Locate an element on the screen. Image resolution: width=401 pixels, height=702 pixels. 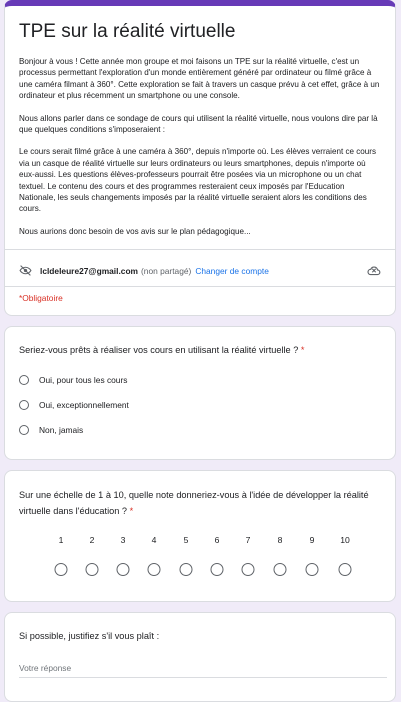
option-all-courses: Oui, pour tous les cours is located at coordinates (200, 379).